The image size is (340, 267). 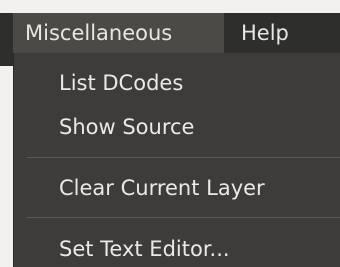 What do you see at coordinates (126, 127) in the screenshot?
I see `menu-item-show-source: Show Source` at bounding box center [126, 127].